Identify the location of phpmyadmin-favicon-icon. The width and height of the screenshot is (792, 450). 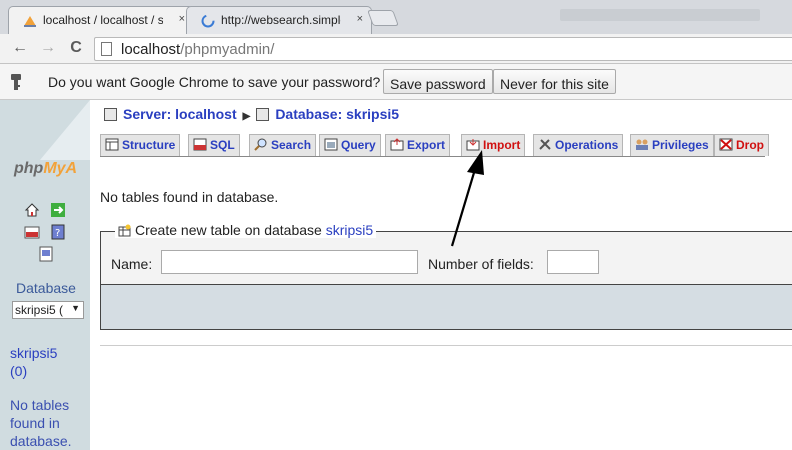
(30, 21).